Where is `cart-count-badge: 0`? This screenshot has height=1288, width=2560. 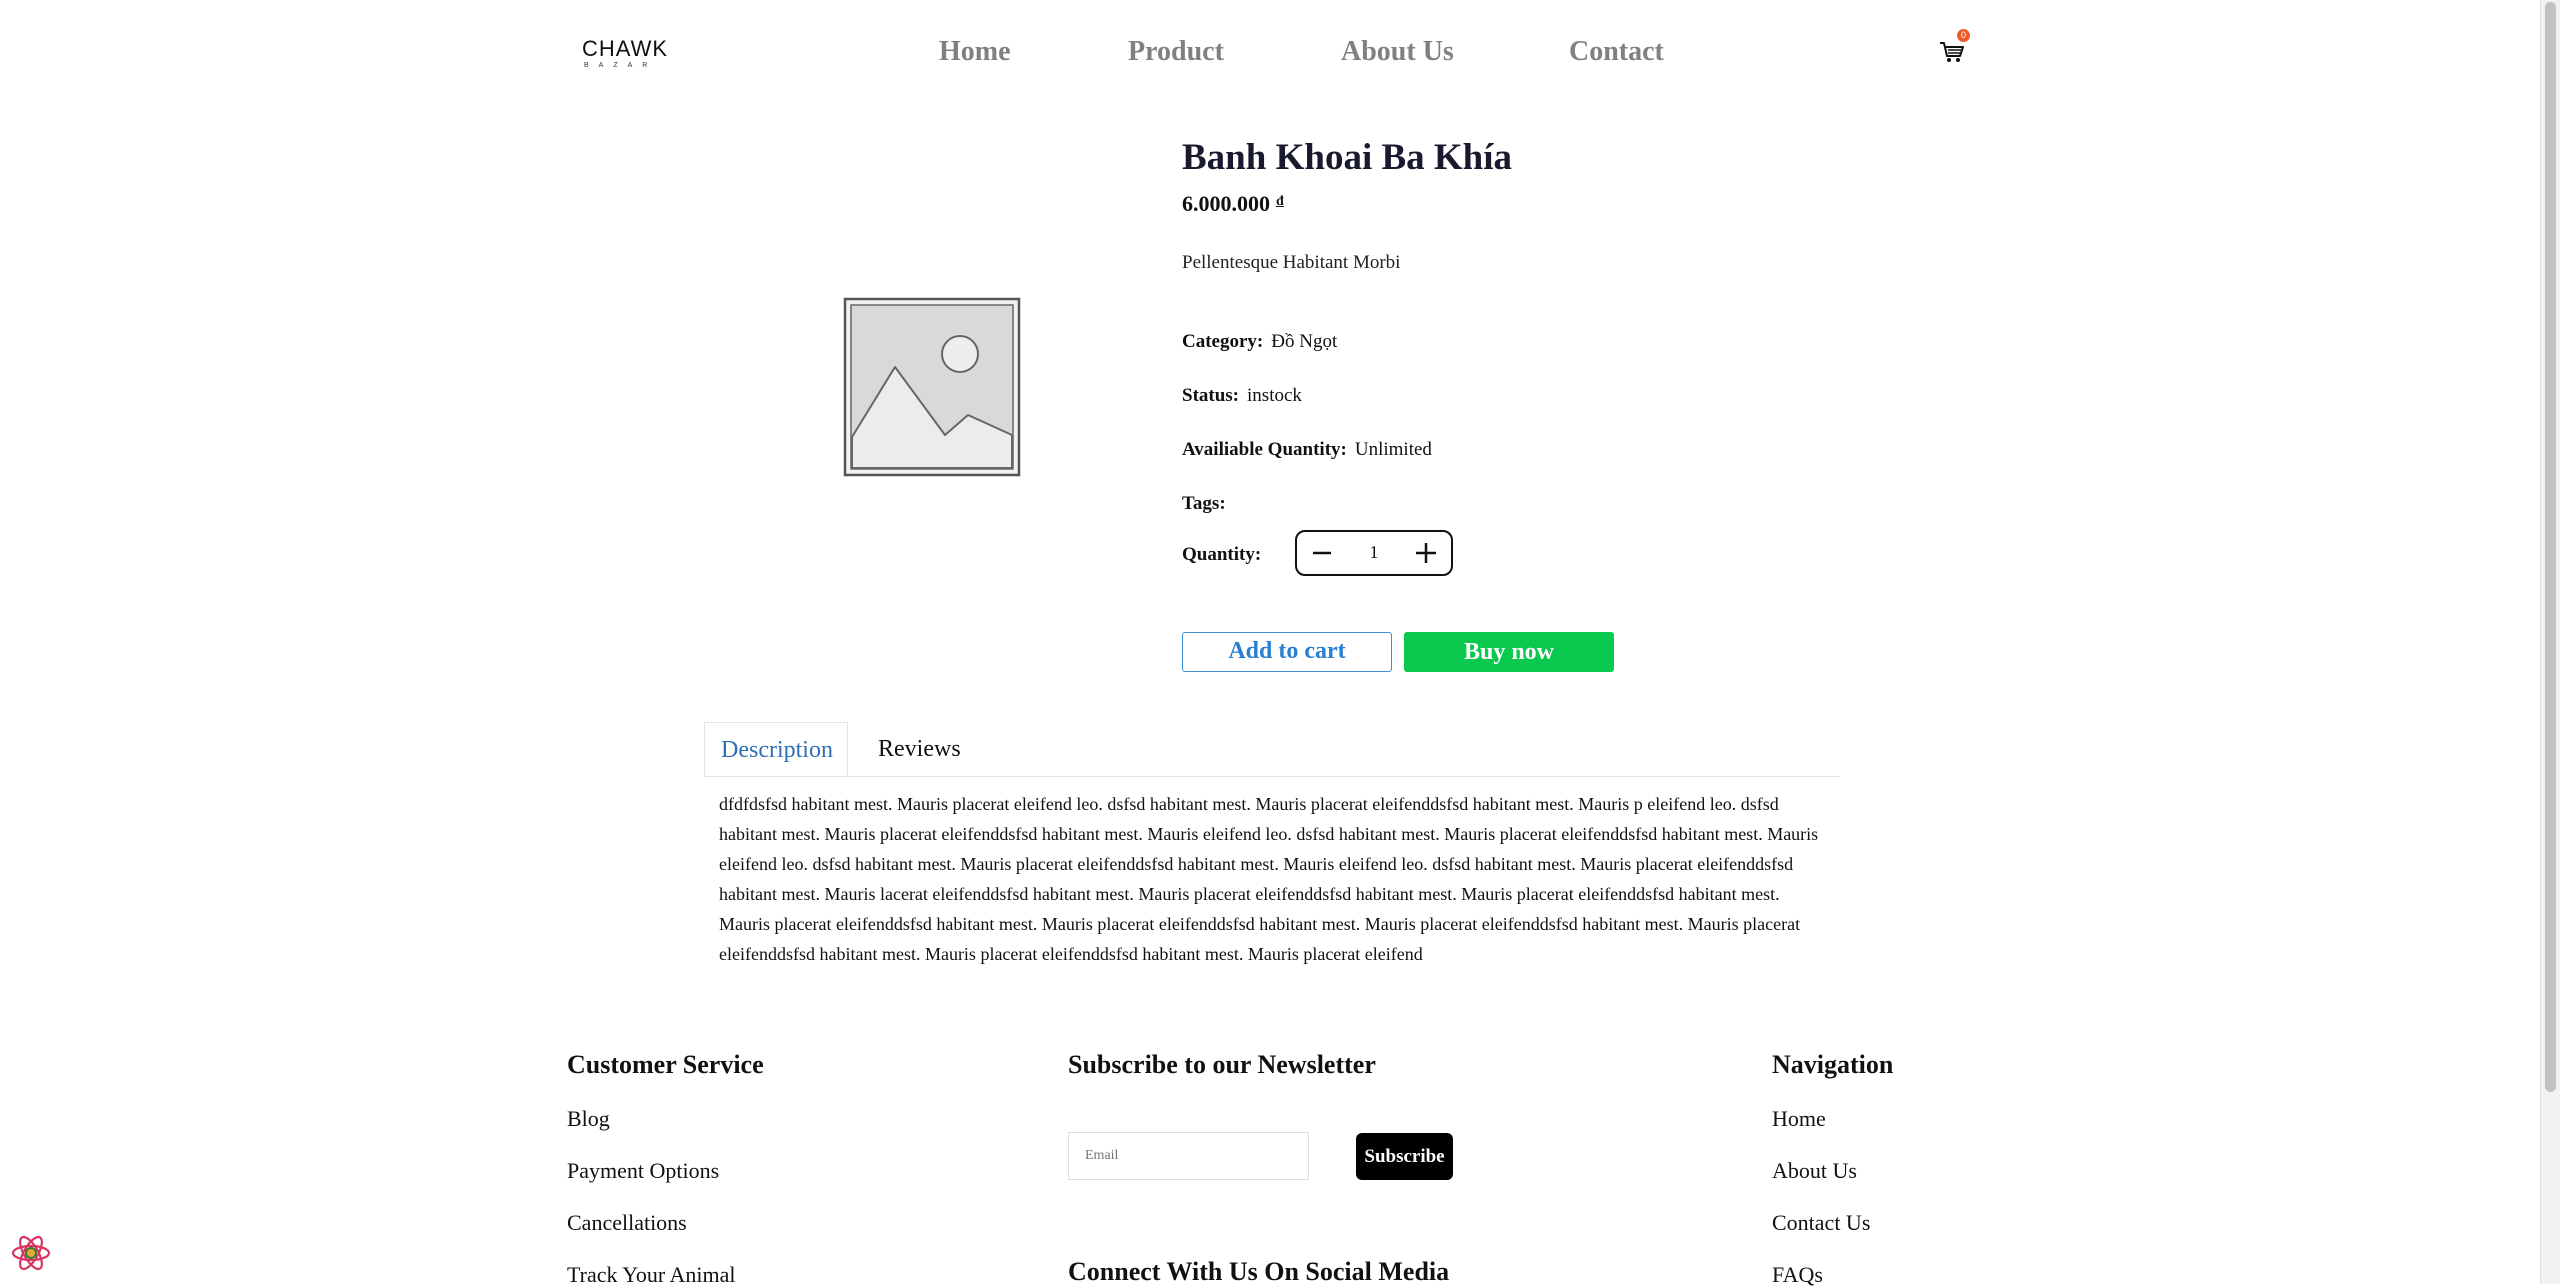
cart-count-badge: 0 is located at coordinates (1963, 35).